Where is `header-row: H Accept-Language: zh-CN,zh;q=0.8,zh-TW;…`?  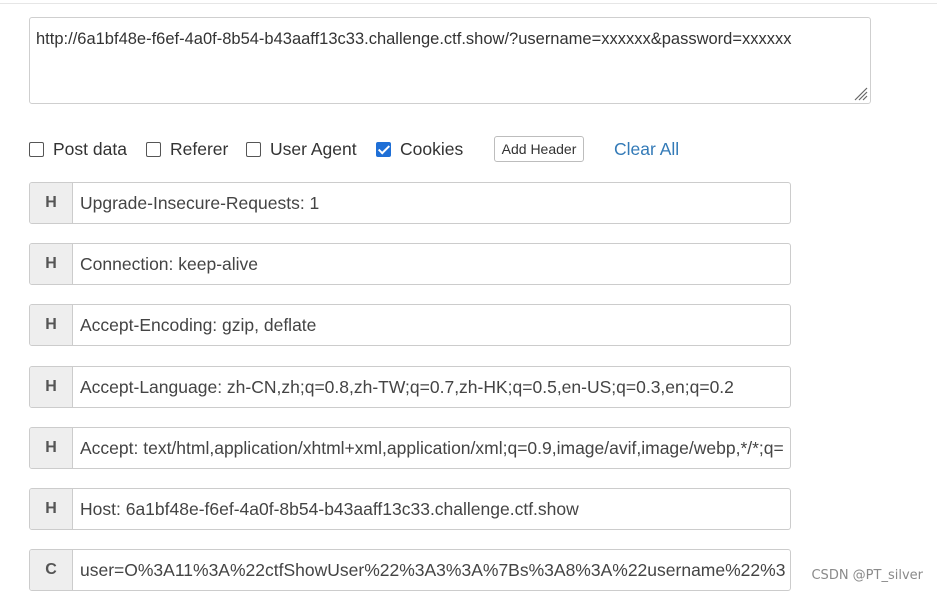 header-row: H Accept-Language: zh-CN,zh;q=0.8,zh-TW;… is located at coordinates (410, 387).